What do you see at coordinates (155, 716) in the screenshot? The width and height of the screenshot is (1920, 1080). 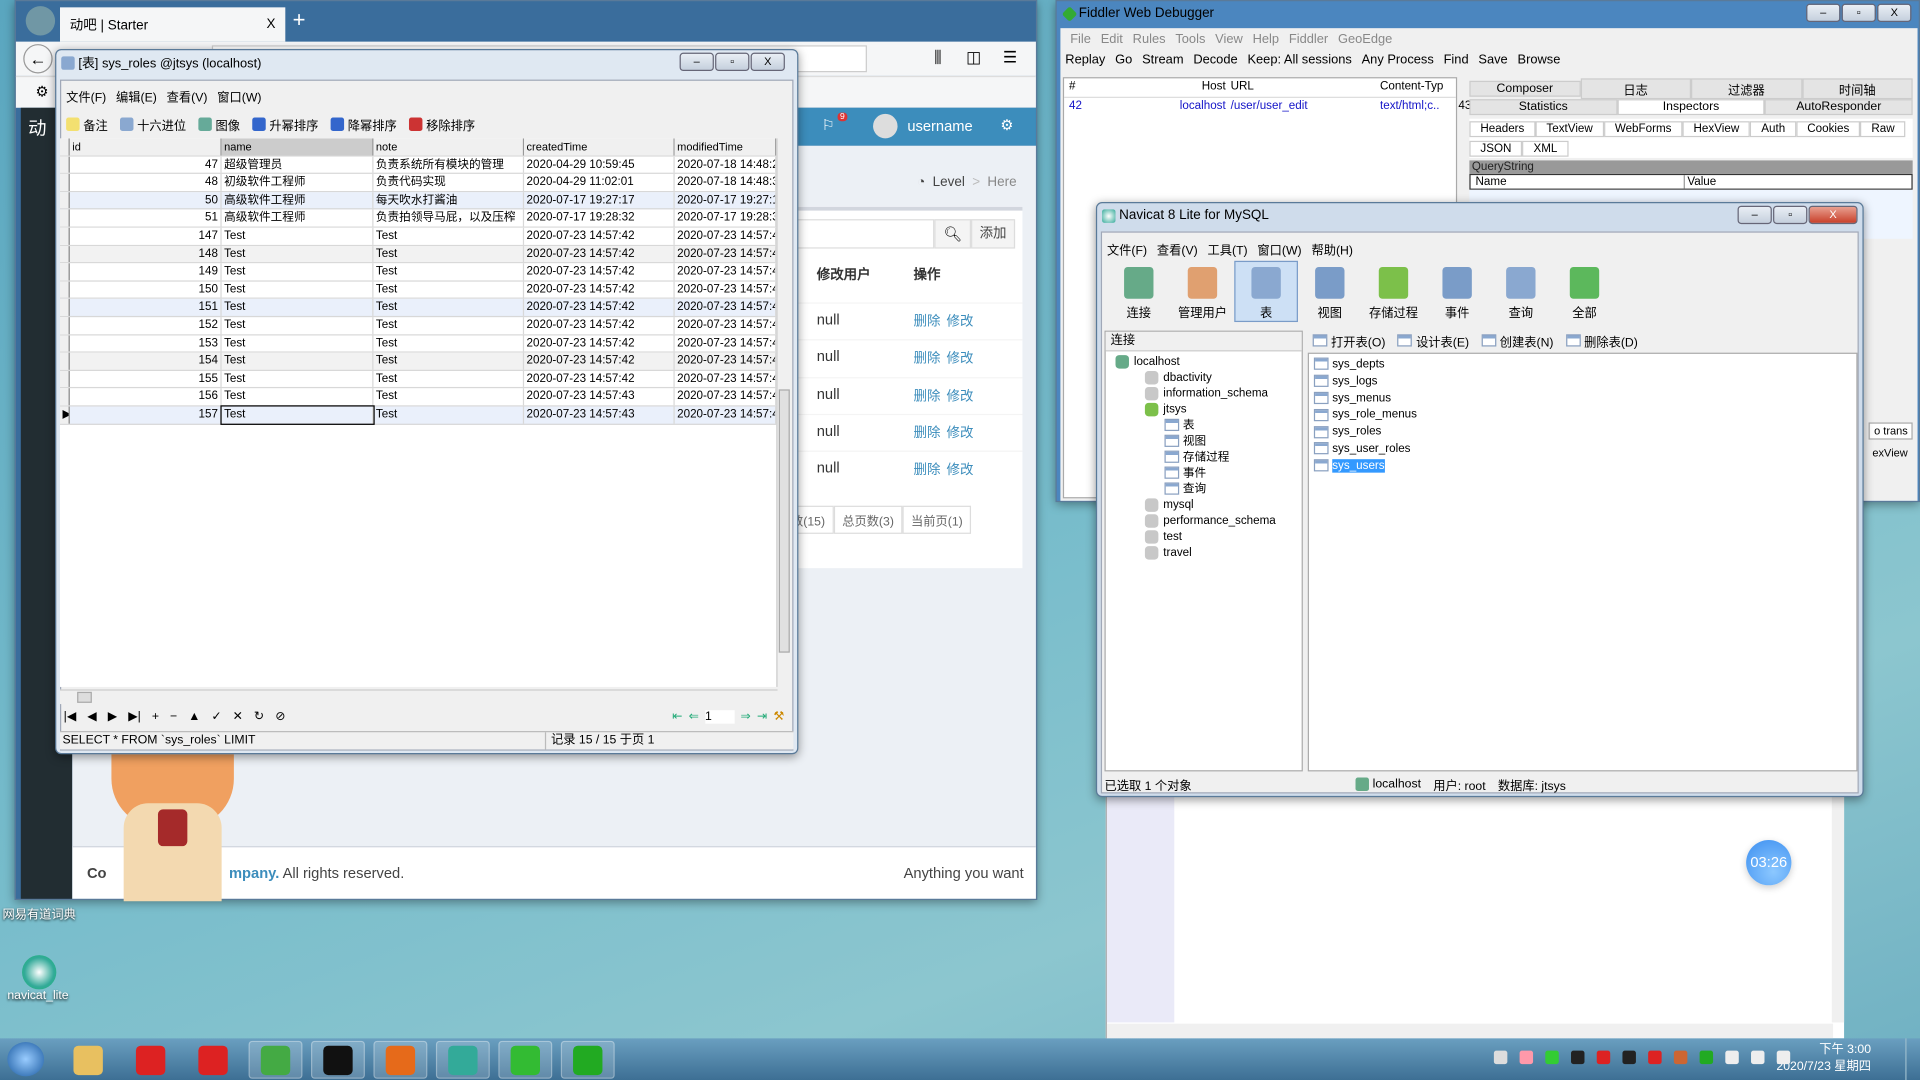 I see `nav-button: +` at bounding box center [155, 716].